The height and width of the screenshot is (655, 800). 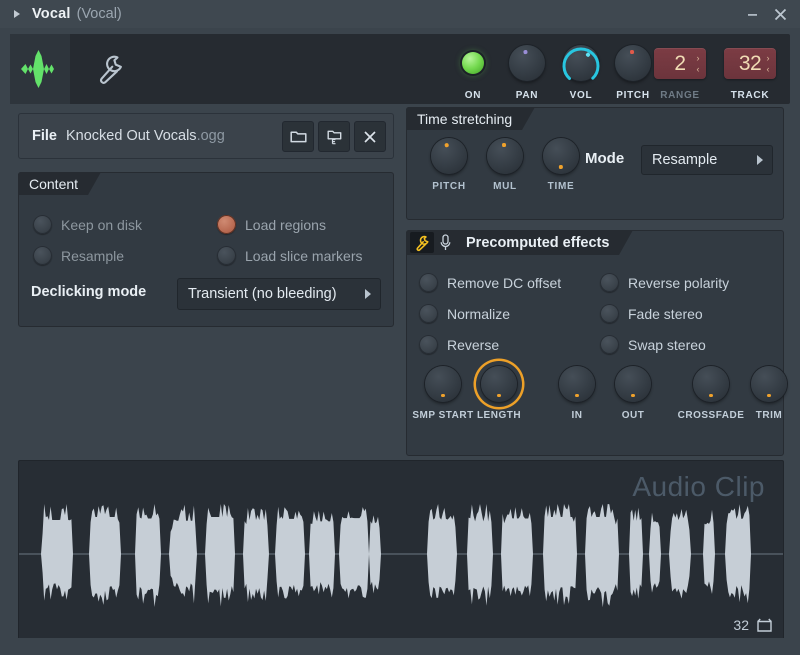 I want to click on out-knob: OUT, so click(x=633, y=393).